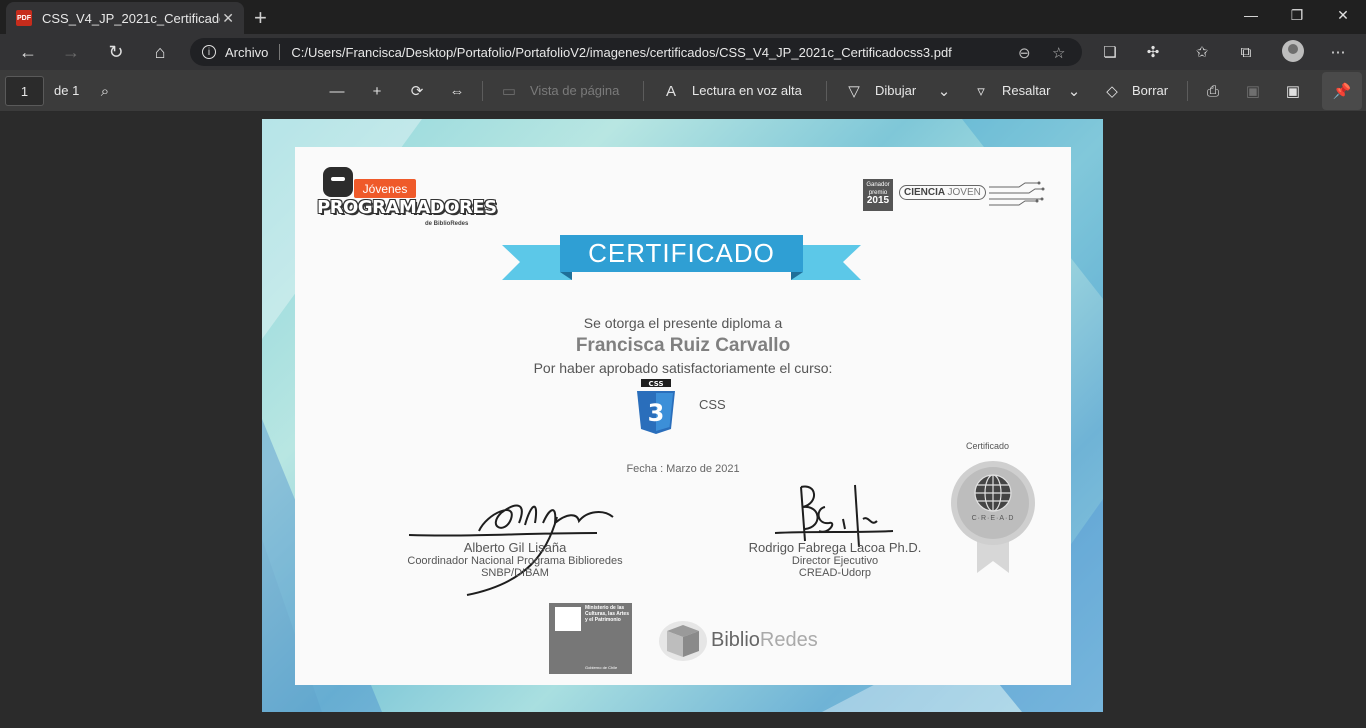 The height and width of the screenshot is (728, 1366). I want to click on signatory-name: Rodrigo Fabrega Lacoa Ph.D., so click(835, 547).